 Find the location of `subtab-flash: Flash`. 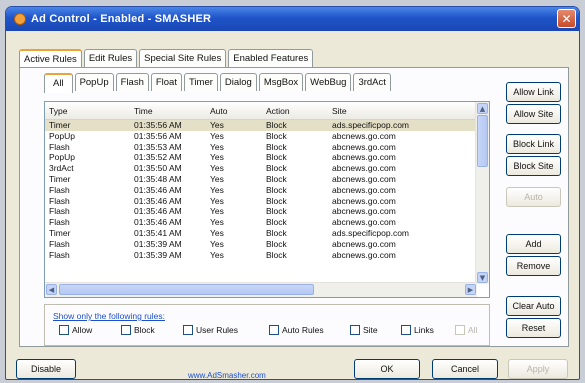

subtab-flash: Flash is located at coordinates (132, 82).